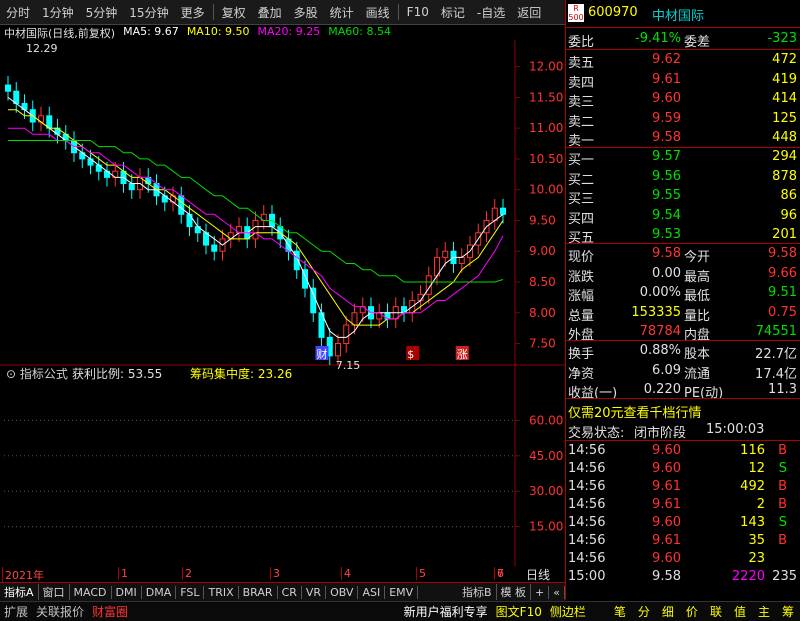 The image size is (800, 621). What do you see at coordinates (666, 98) in the screenshot?
I see `ask-price: 9.60` at bounding box center [666, 98].